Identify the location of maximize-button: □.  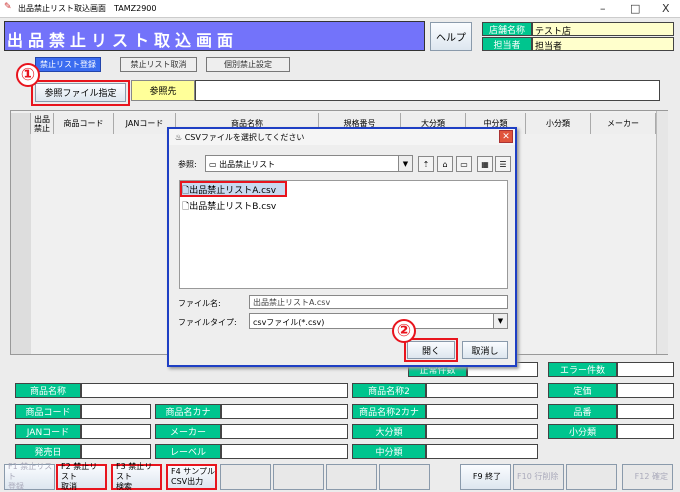
(635, 8).